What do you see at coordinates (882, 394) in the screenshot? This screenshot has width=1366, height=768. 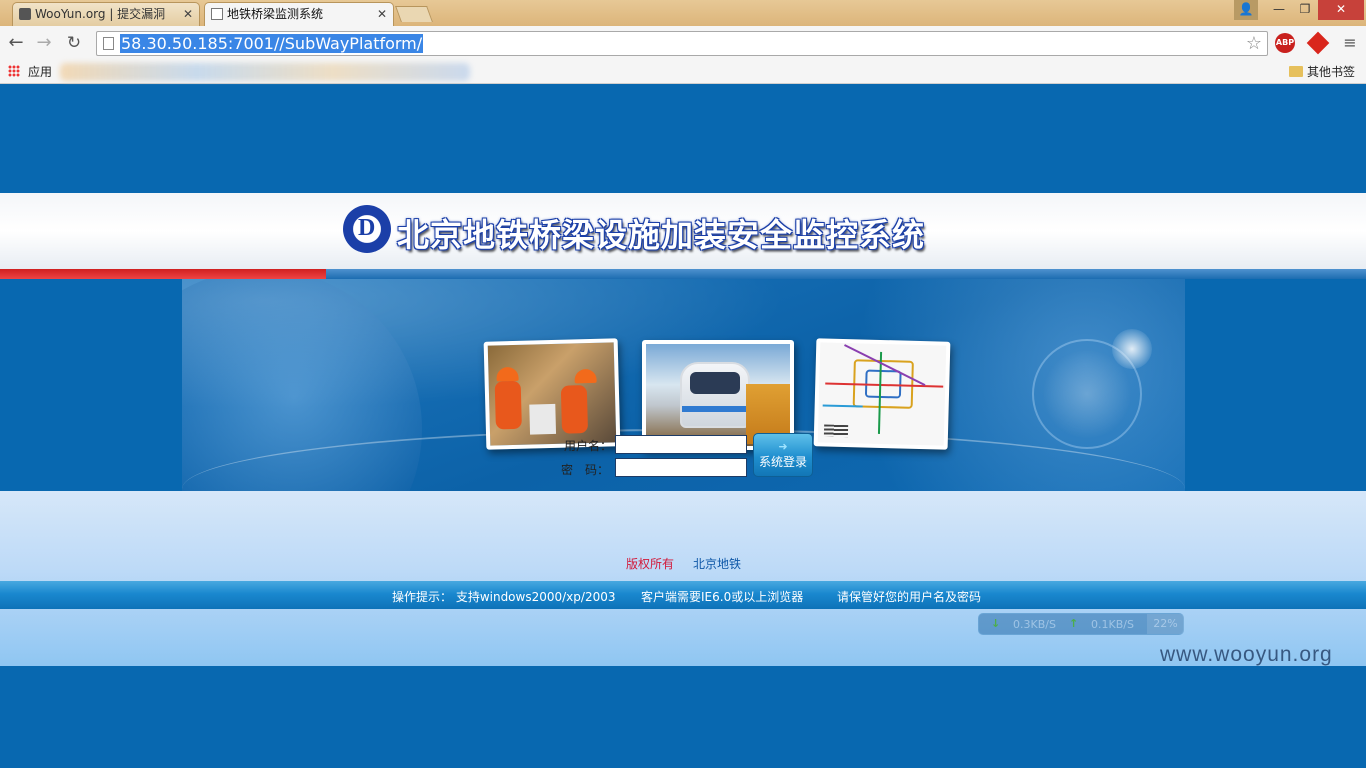 I see `subway-map-photo` at bounding box center [882, 394].